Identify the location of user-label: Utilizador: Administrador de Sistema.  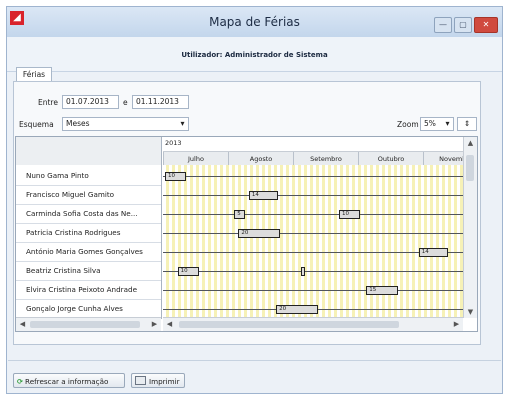
(254, 55).